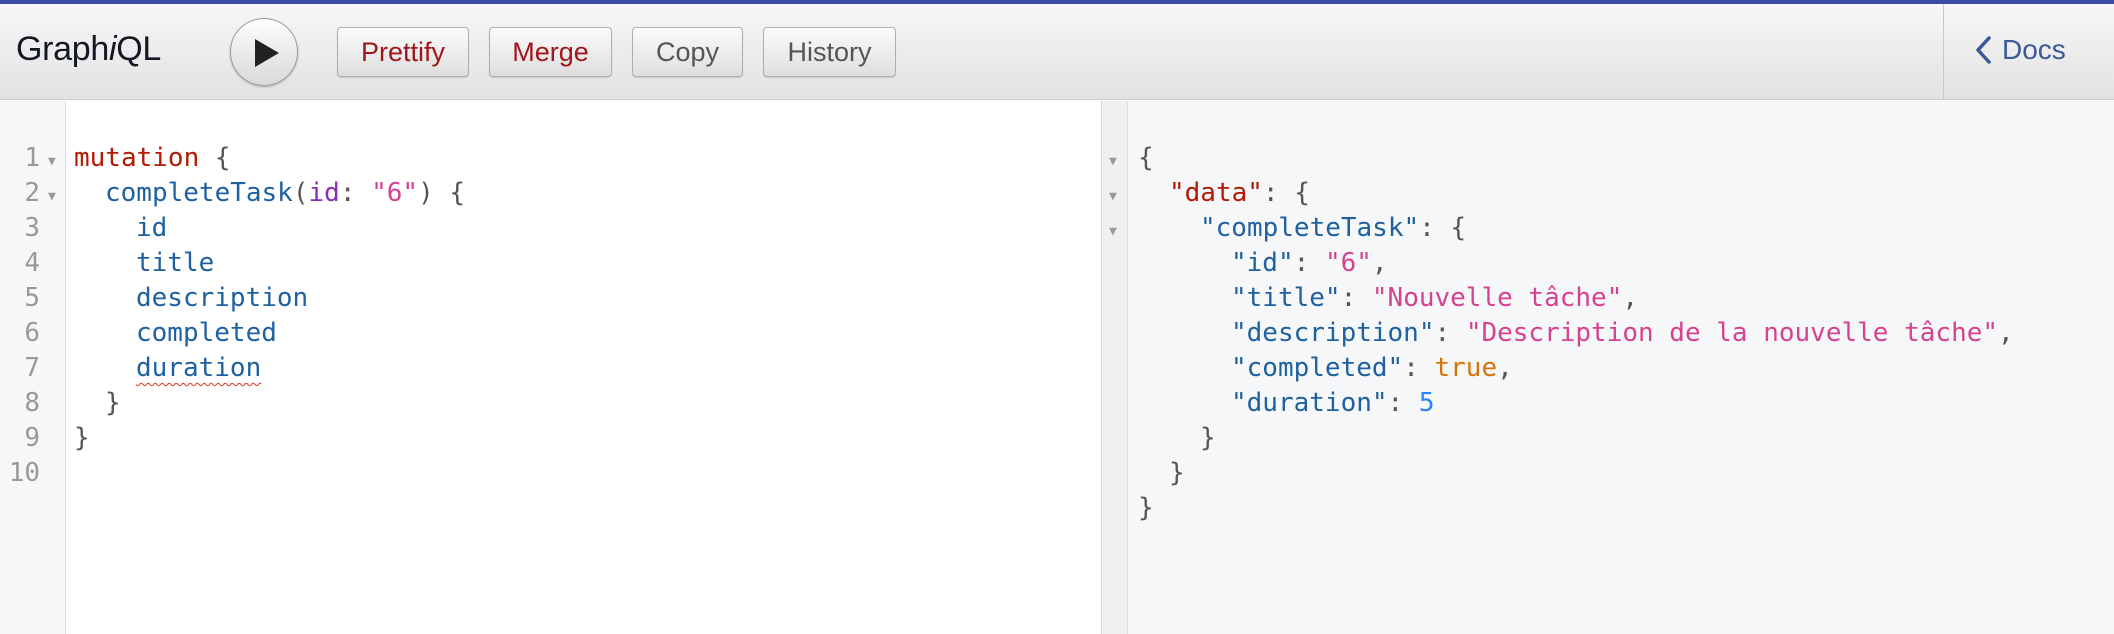  I want to click on app-title: GraphiQL, so click(89, 49).